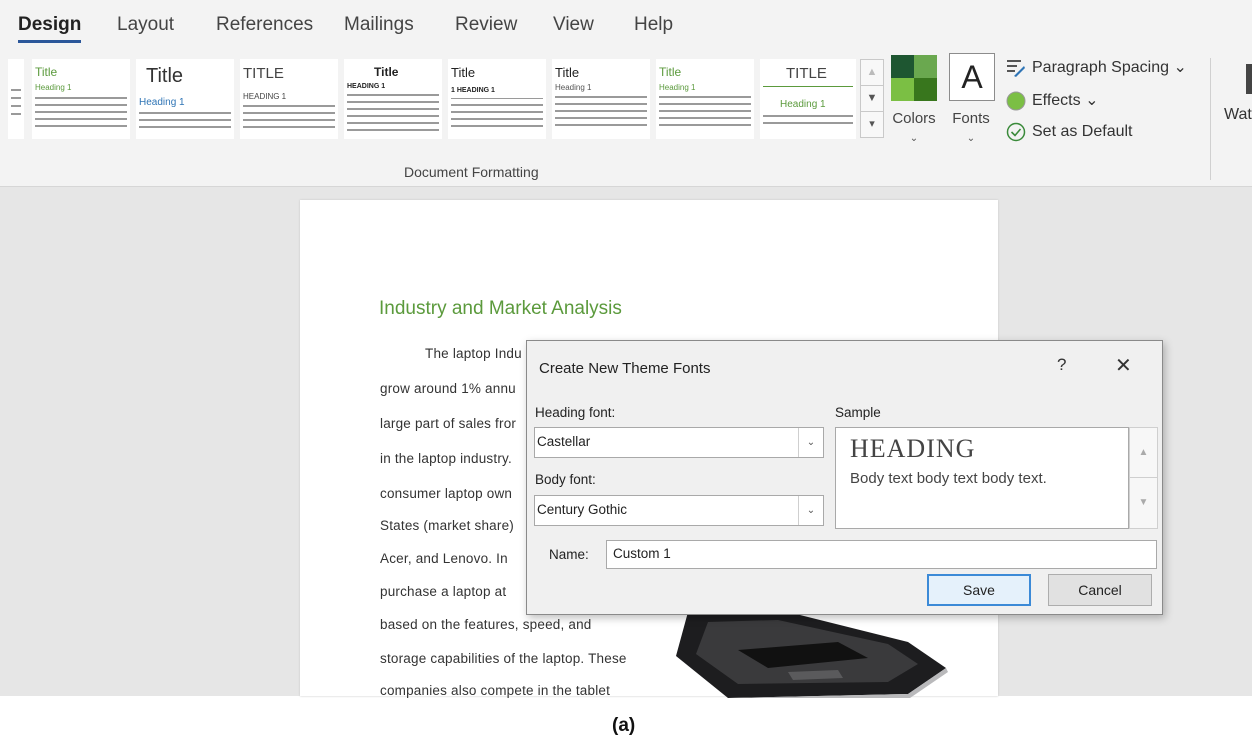 The image size is (1252, 753). I want to click on colors-label: Colors, so click(914, 118).